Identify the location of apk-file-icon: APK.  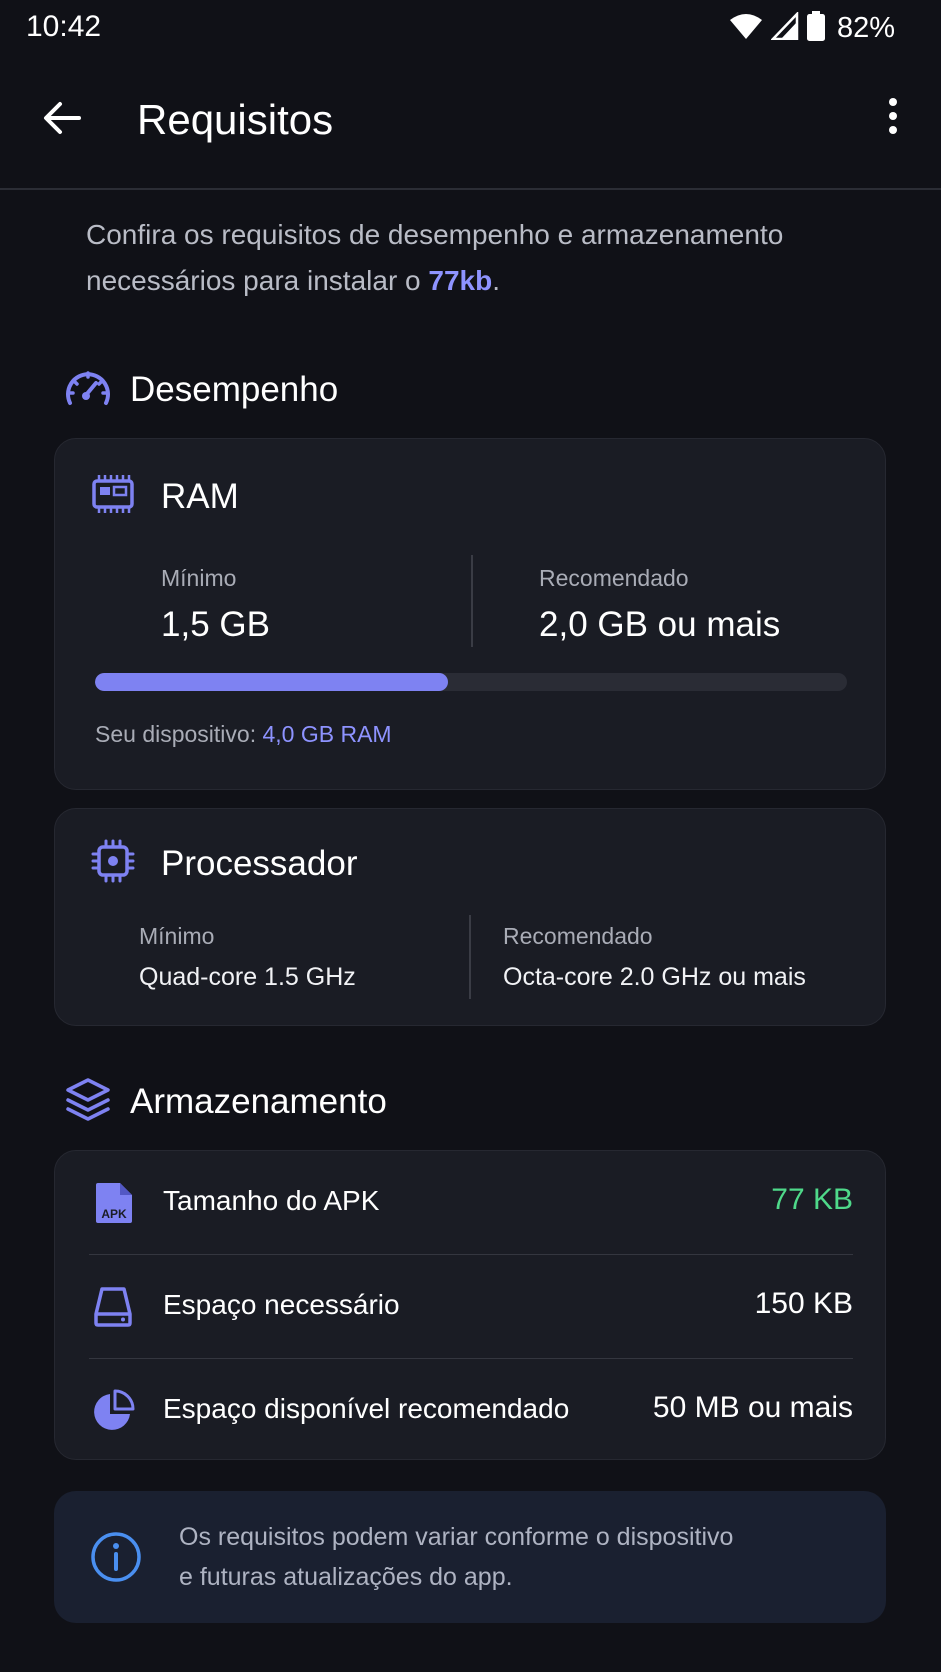
(113, 1203).